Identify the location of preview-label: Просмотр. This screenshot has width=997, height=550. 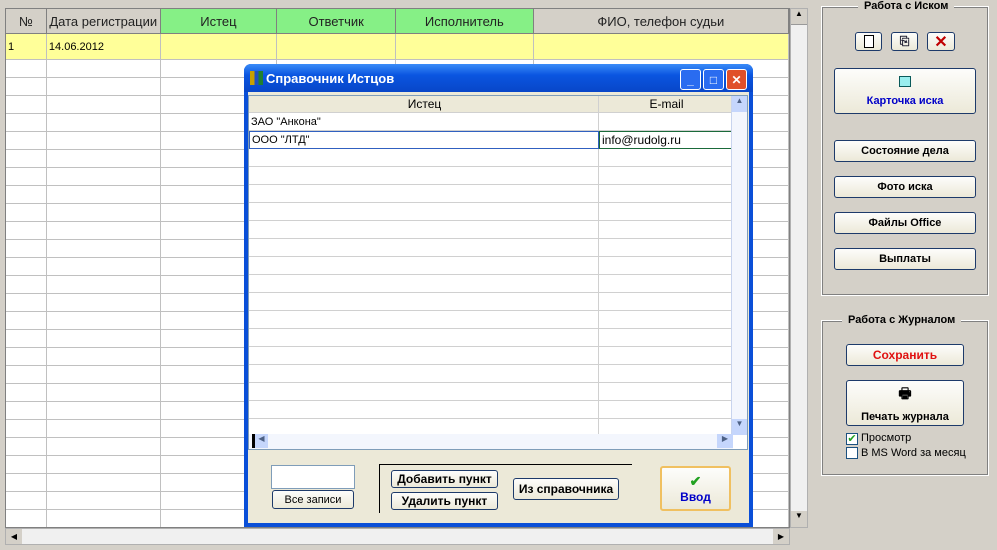
(886, 438).